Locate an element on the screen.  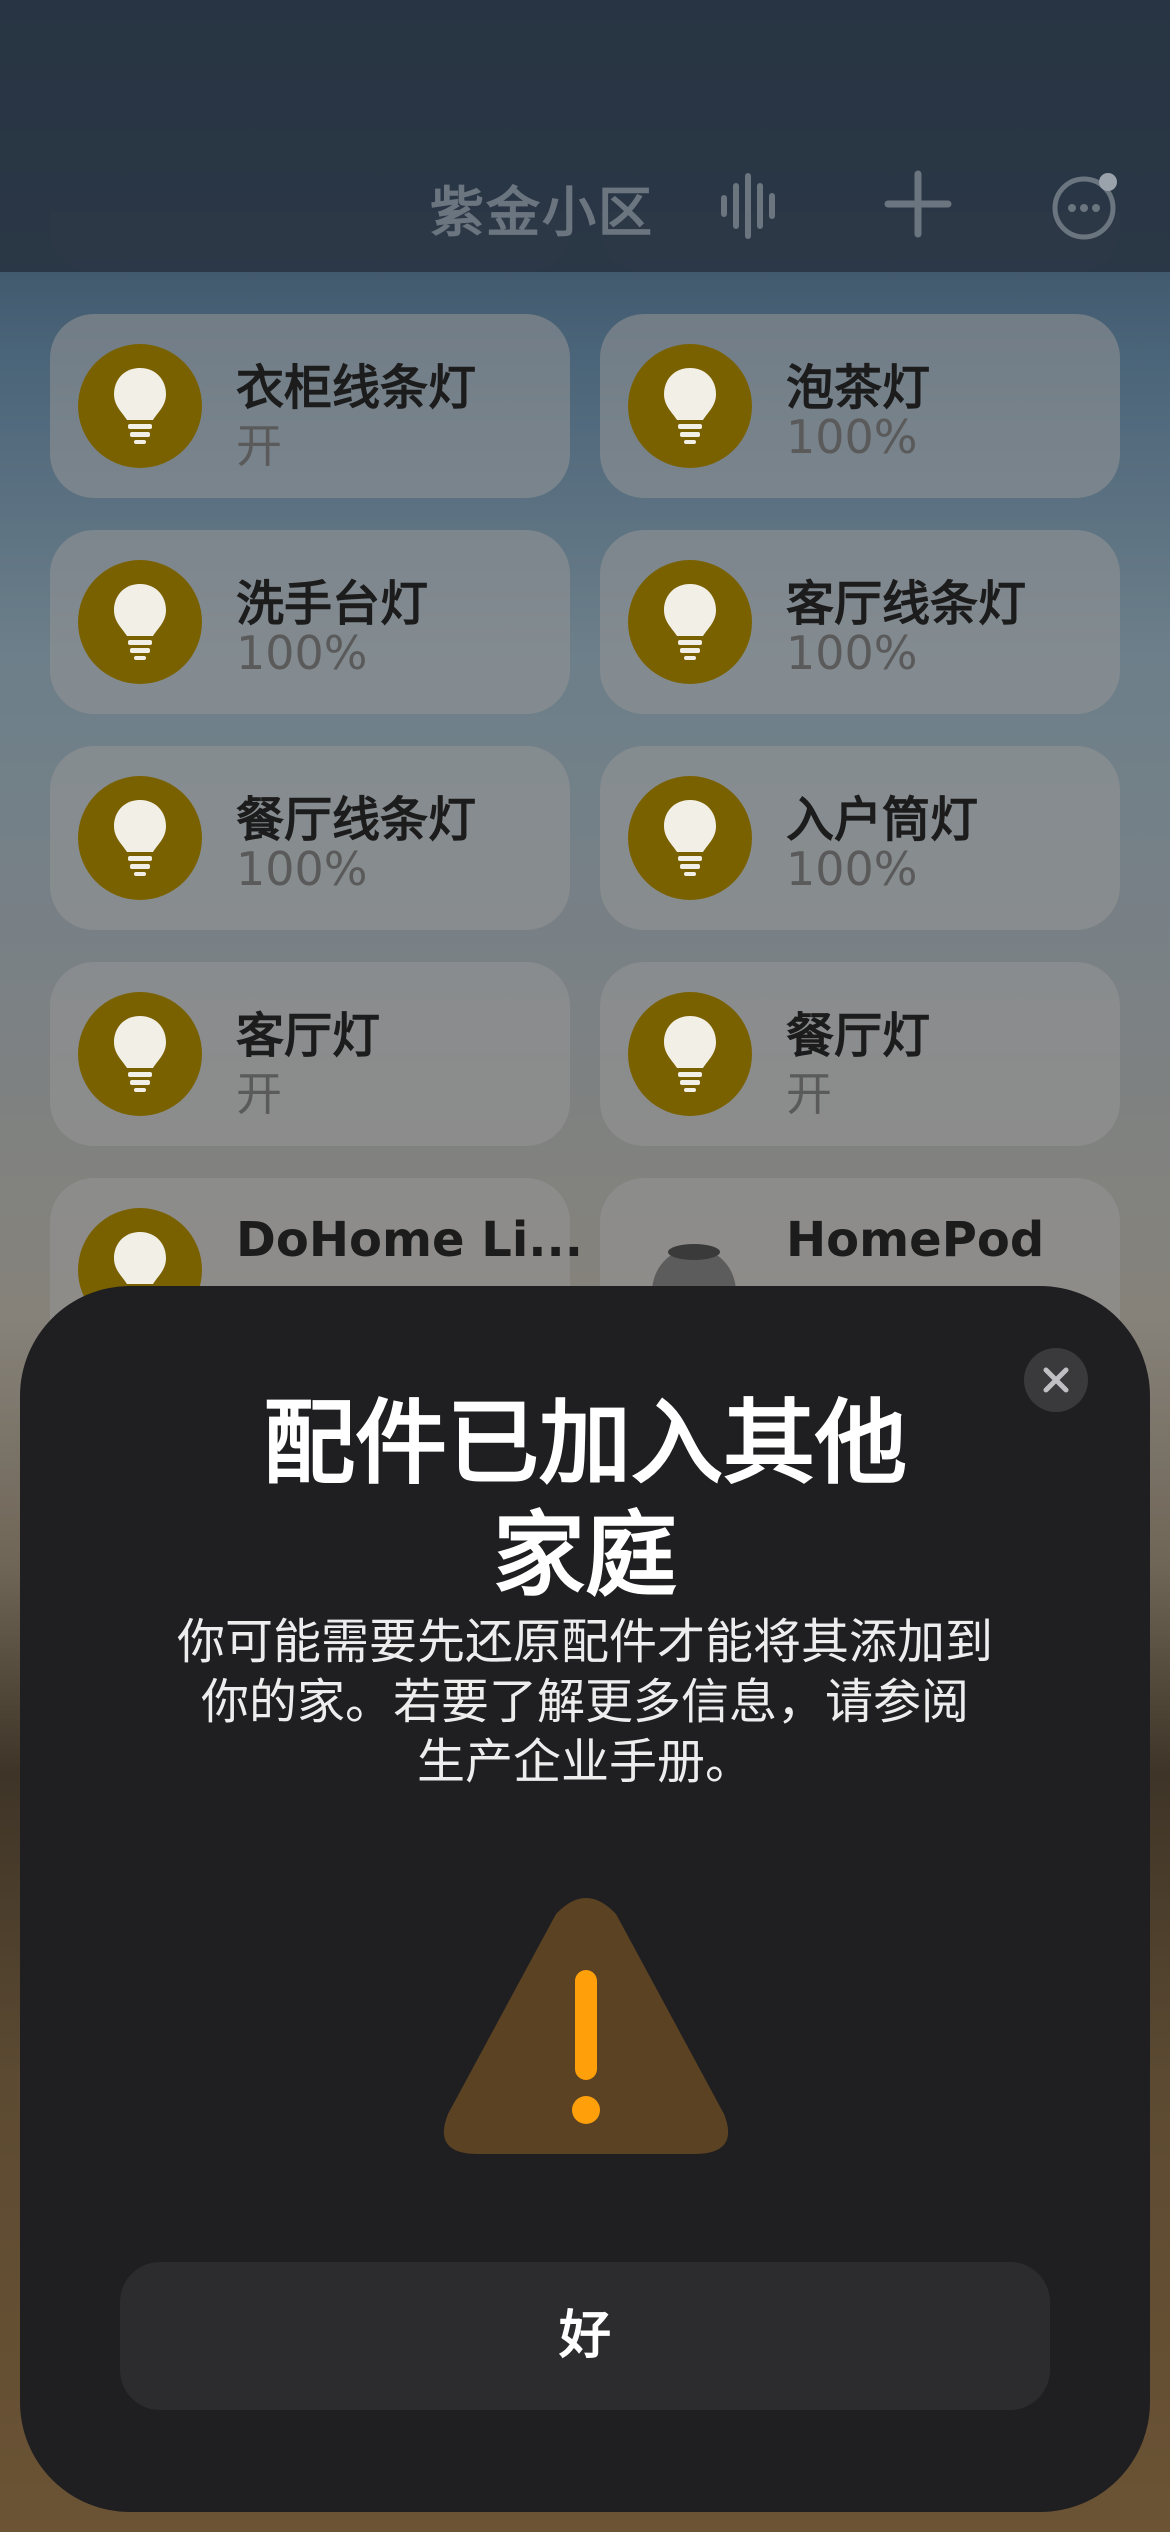
plus-icon is located at coordinates (918, 204).